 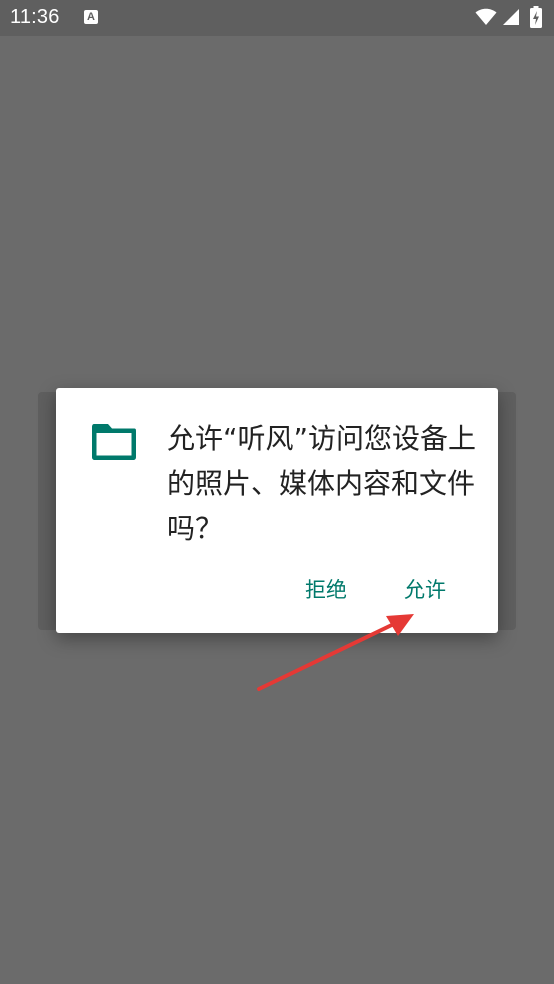 What do you see at coordinates (511, 17) in the screenshot?
I see `signal-icon` at bounding box center [511, 17].